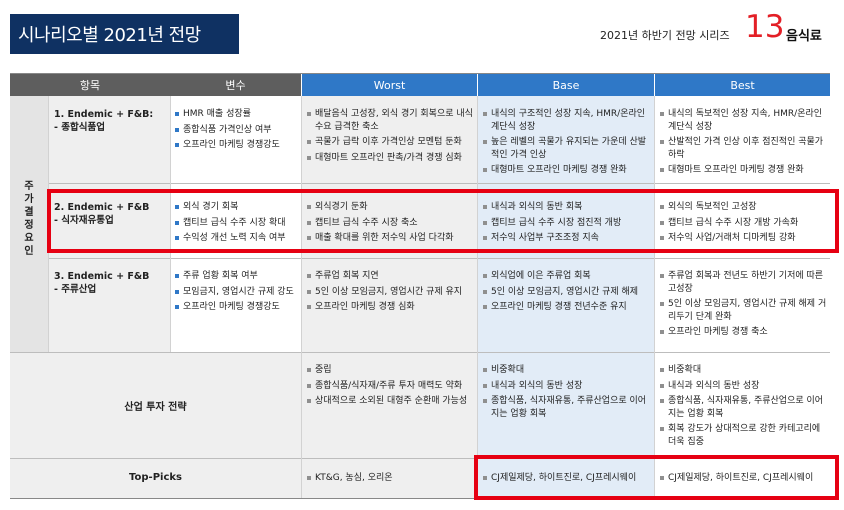 The image size is (844, 510). What do you see at coordinates (104, 114) in the screenshot?
I see `row-title-line: 1. Endemic + F&B:` at bounding box center [104, 114].